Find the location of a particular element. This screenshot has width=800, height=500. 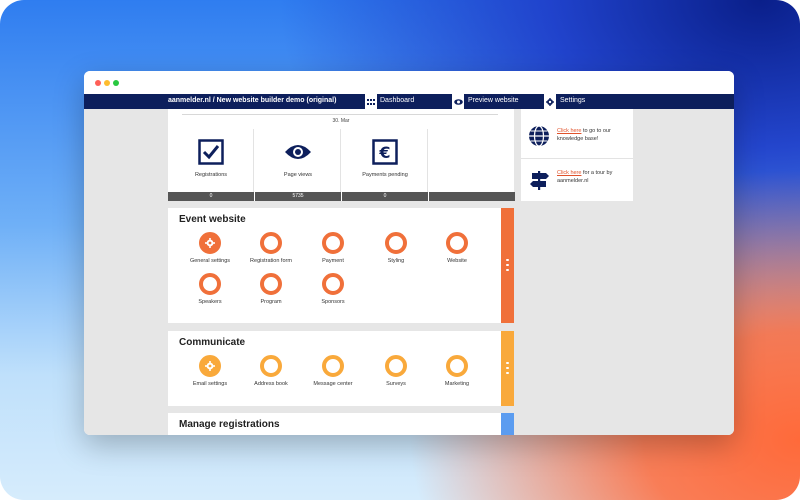

sponsors-tile: Sponsors is located at coordinates (333, 293).